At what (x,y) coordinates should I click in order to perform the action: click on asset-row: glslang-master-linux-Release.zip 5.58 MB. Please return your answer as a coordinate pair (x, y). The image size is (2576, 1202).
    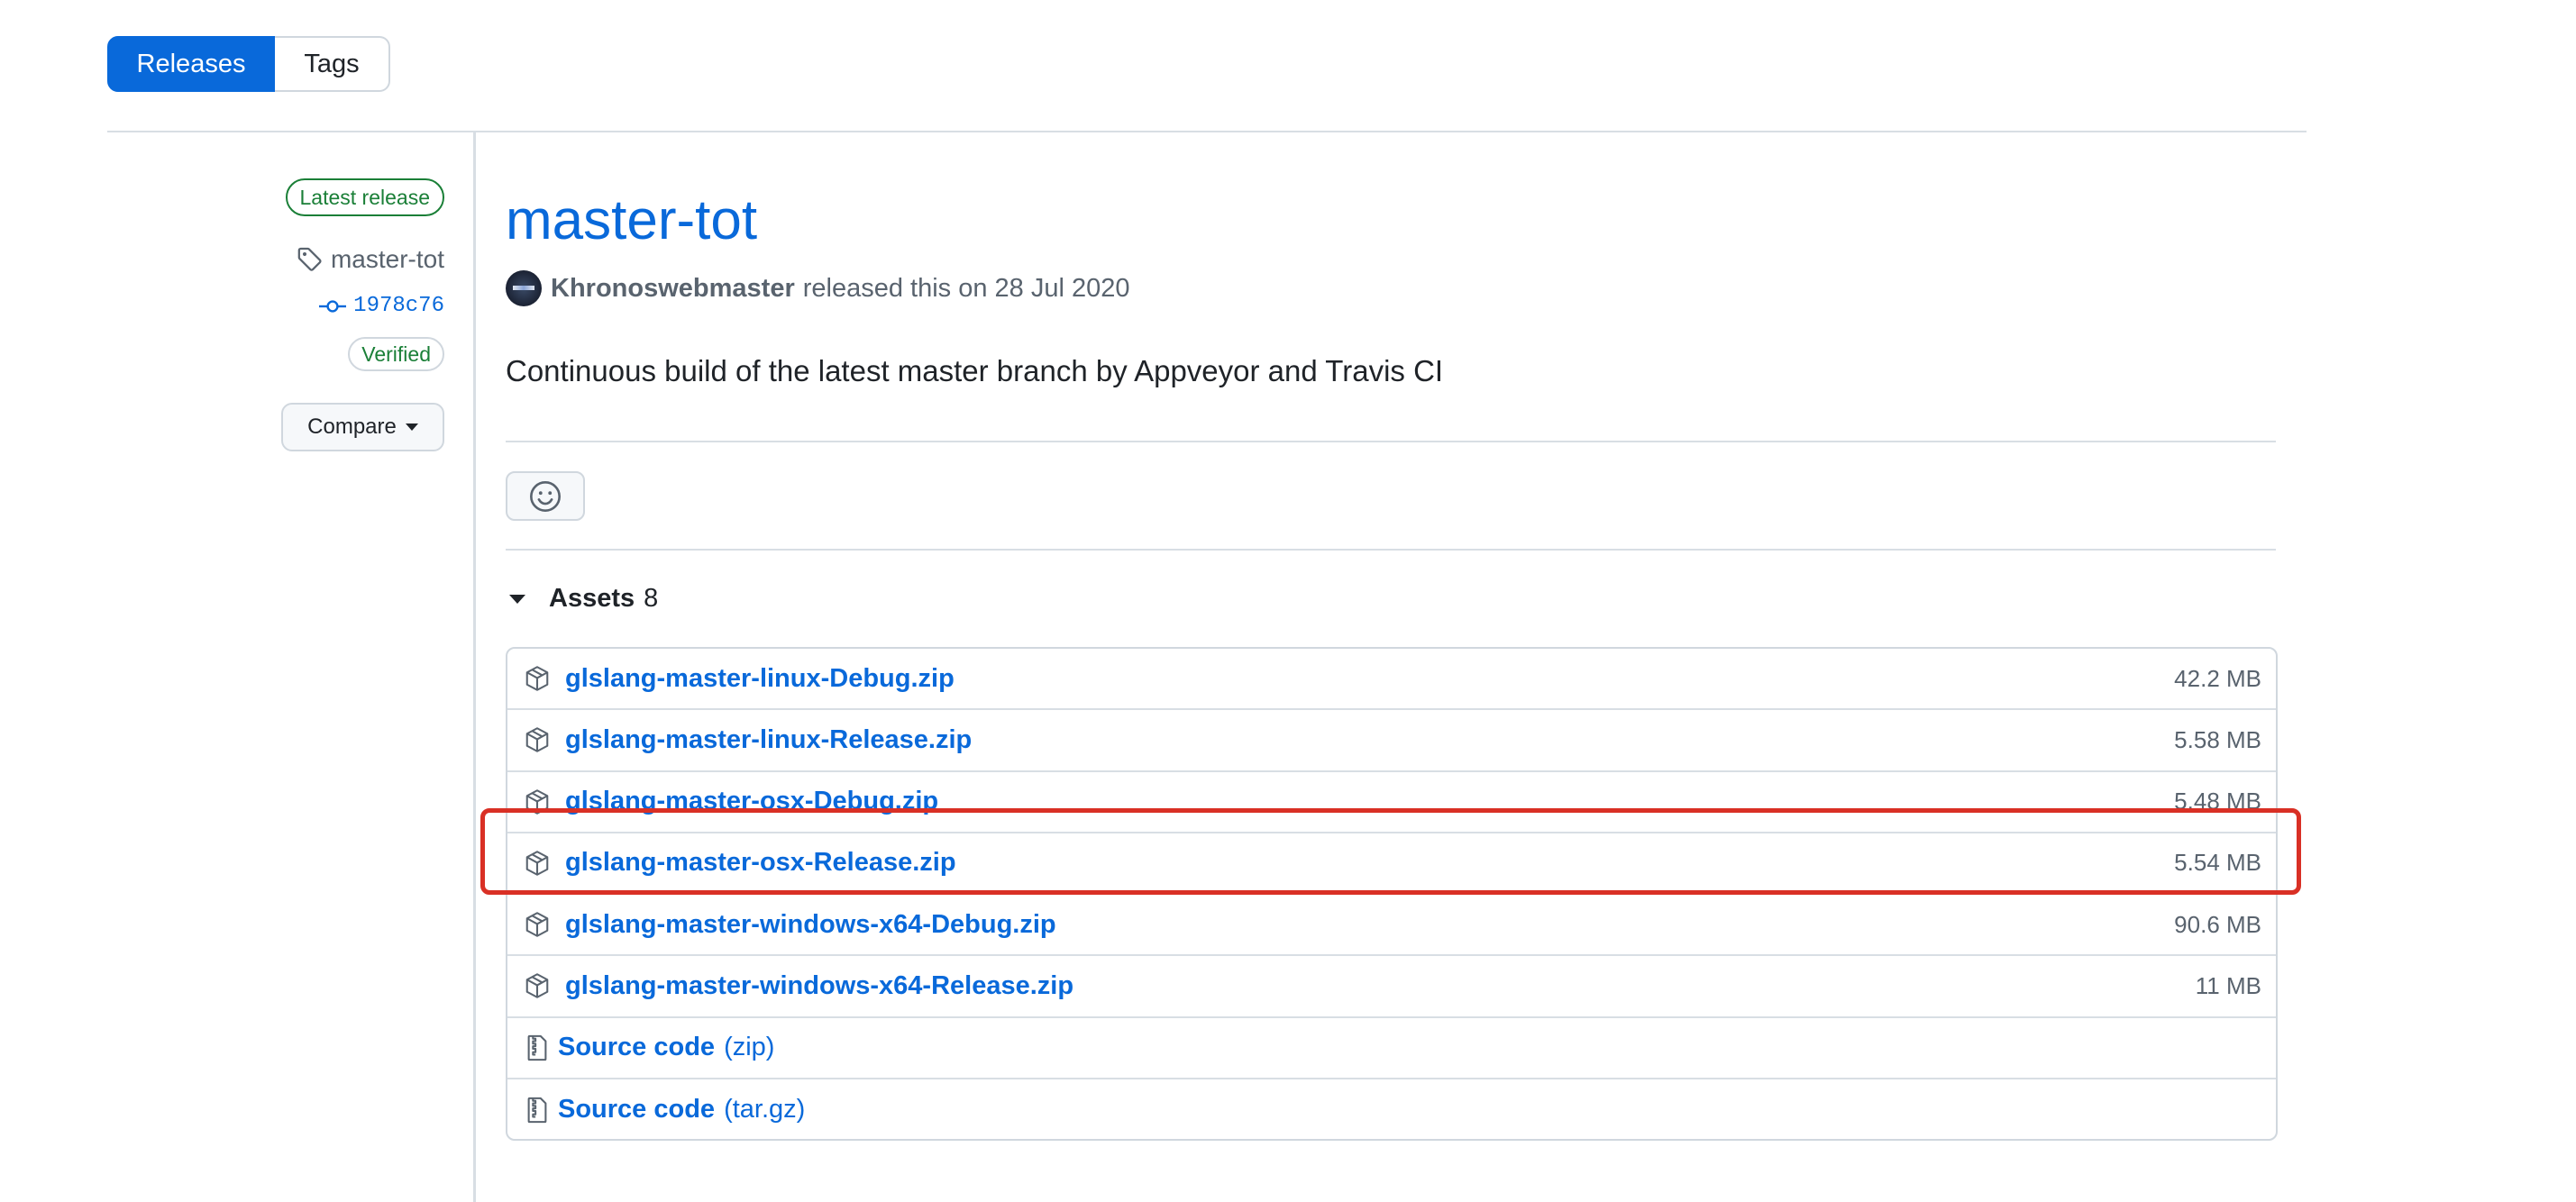
    Looking at the image, I should click on (1391, 741).